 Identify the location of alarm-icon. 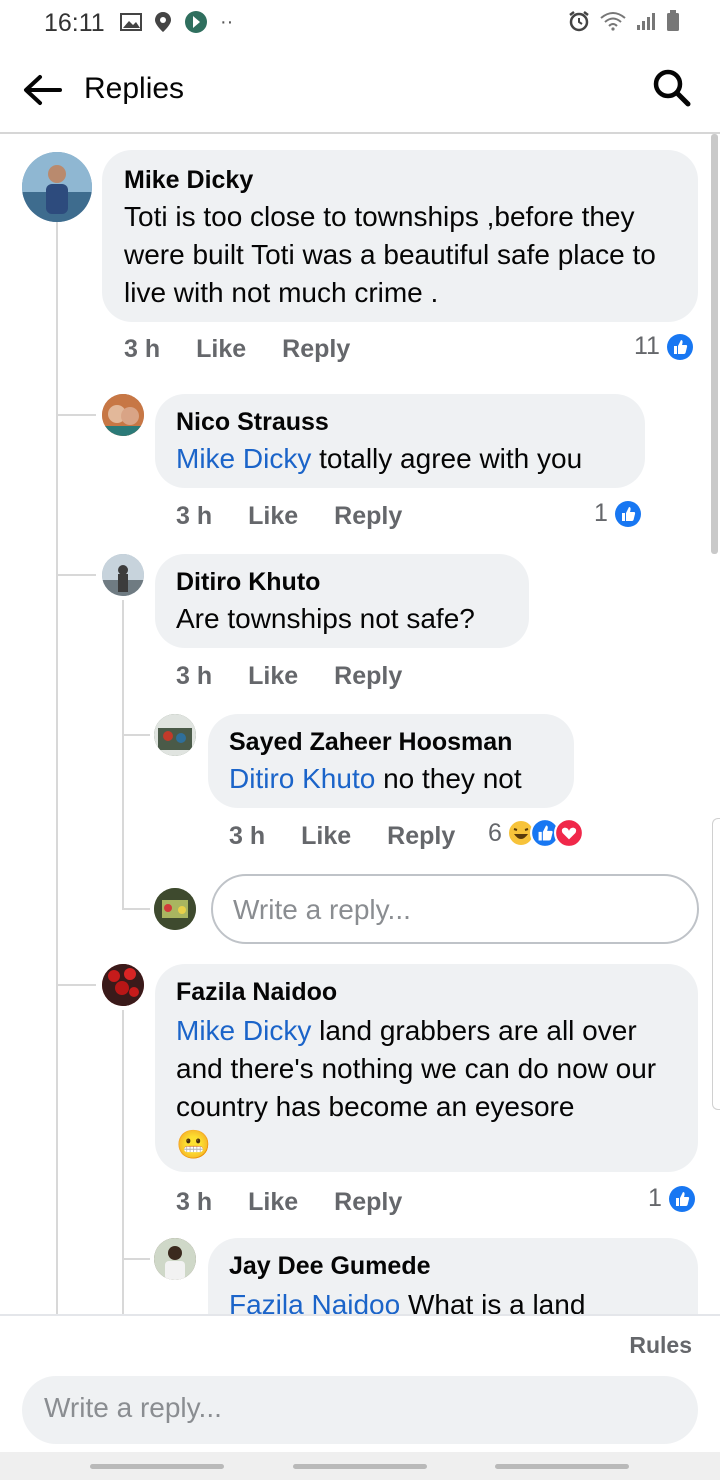
(579, 21).